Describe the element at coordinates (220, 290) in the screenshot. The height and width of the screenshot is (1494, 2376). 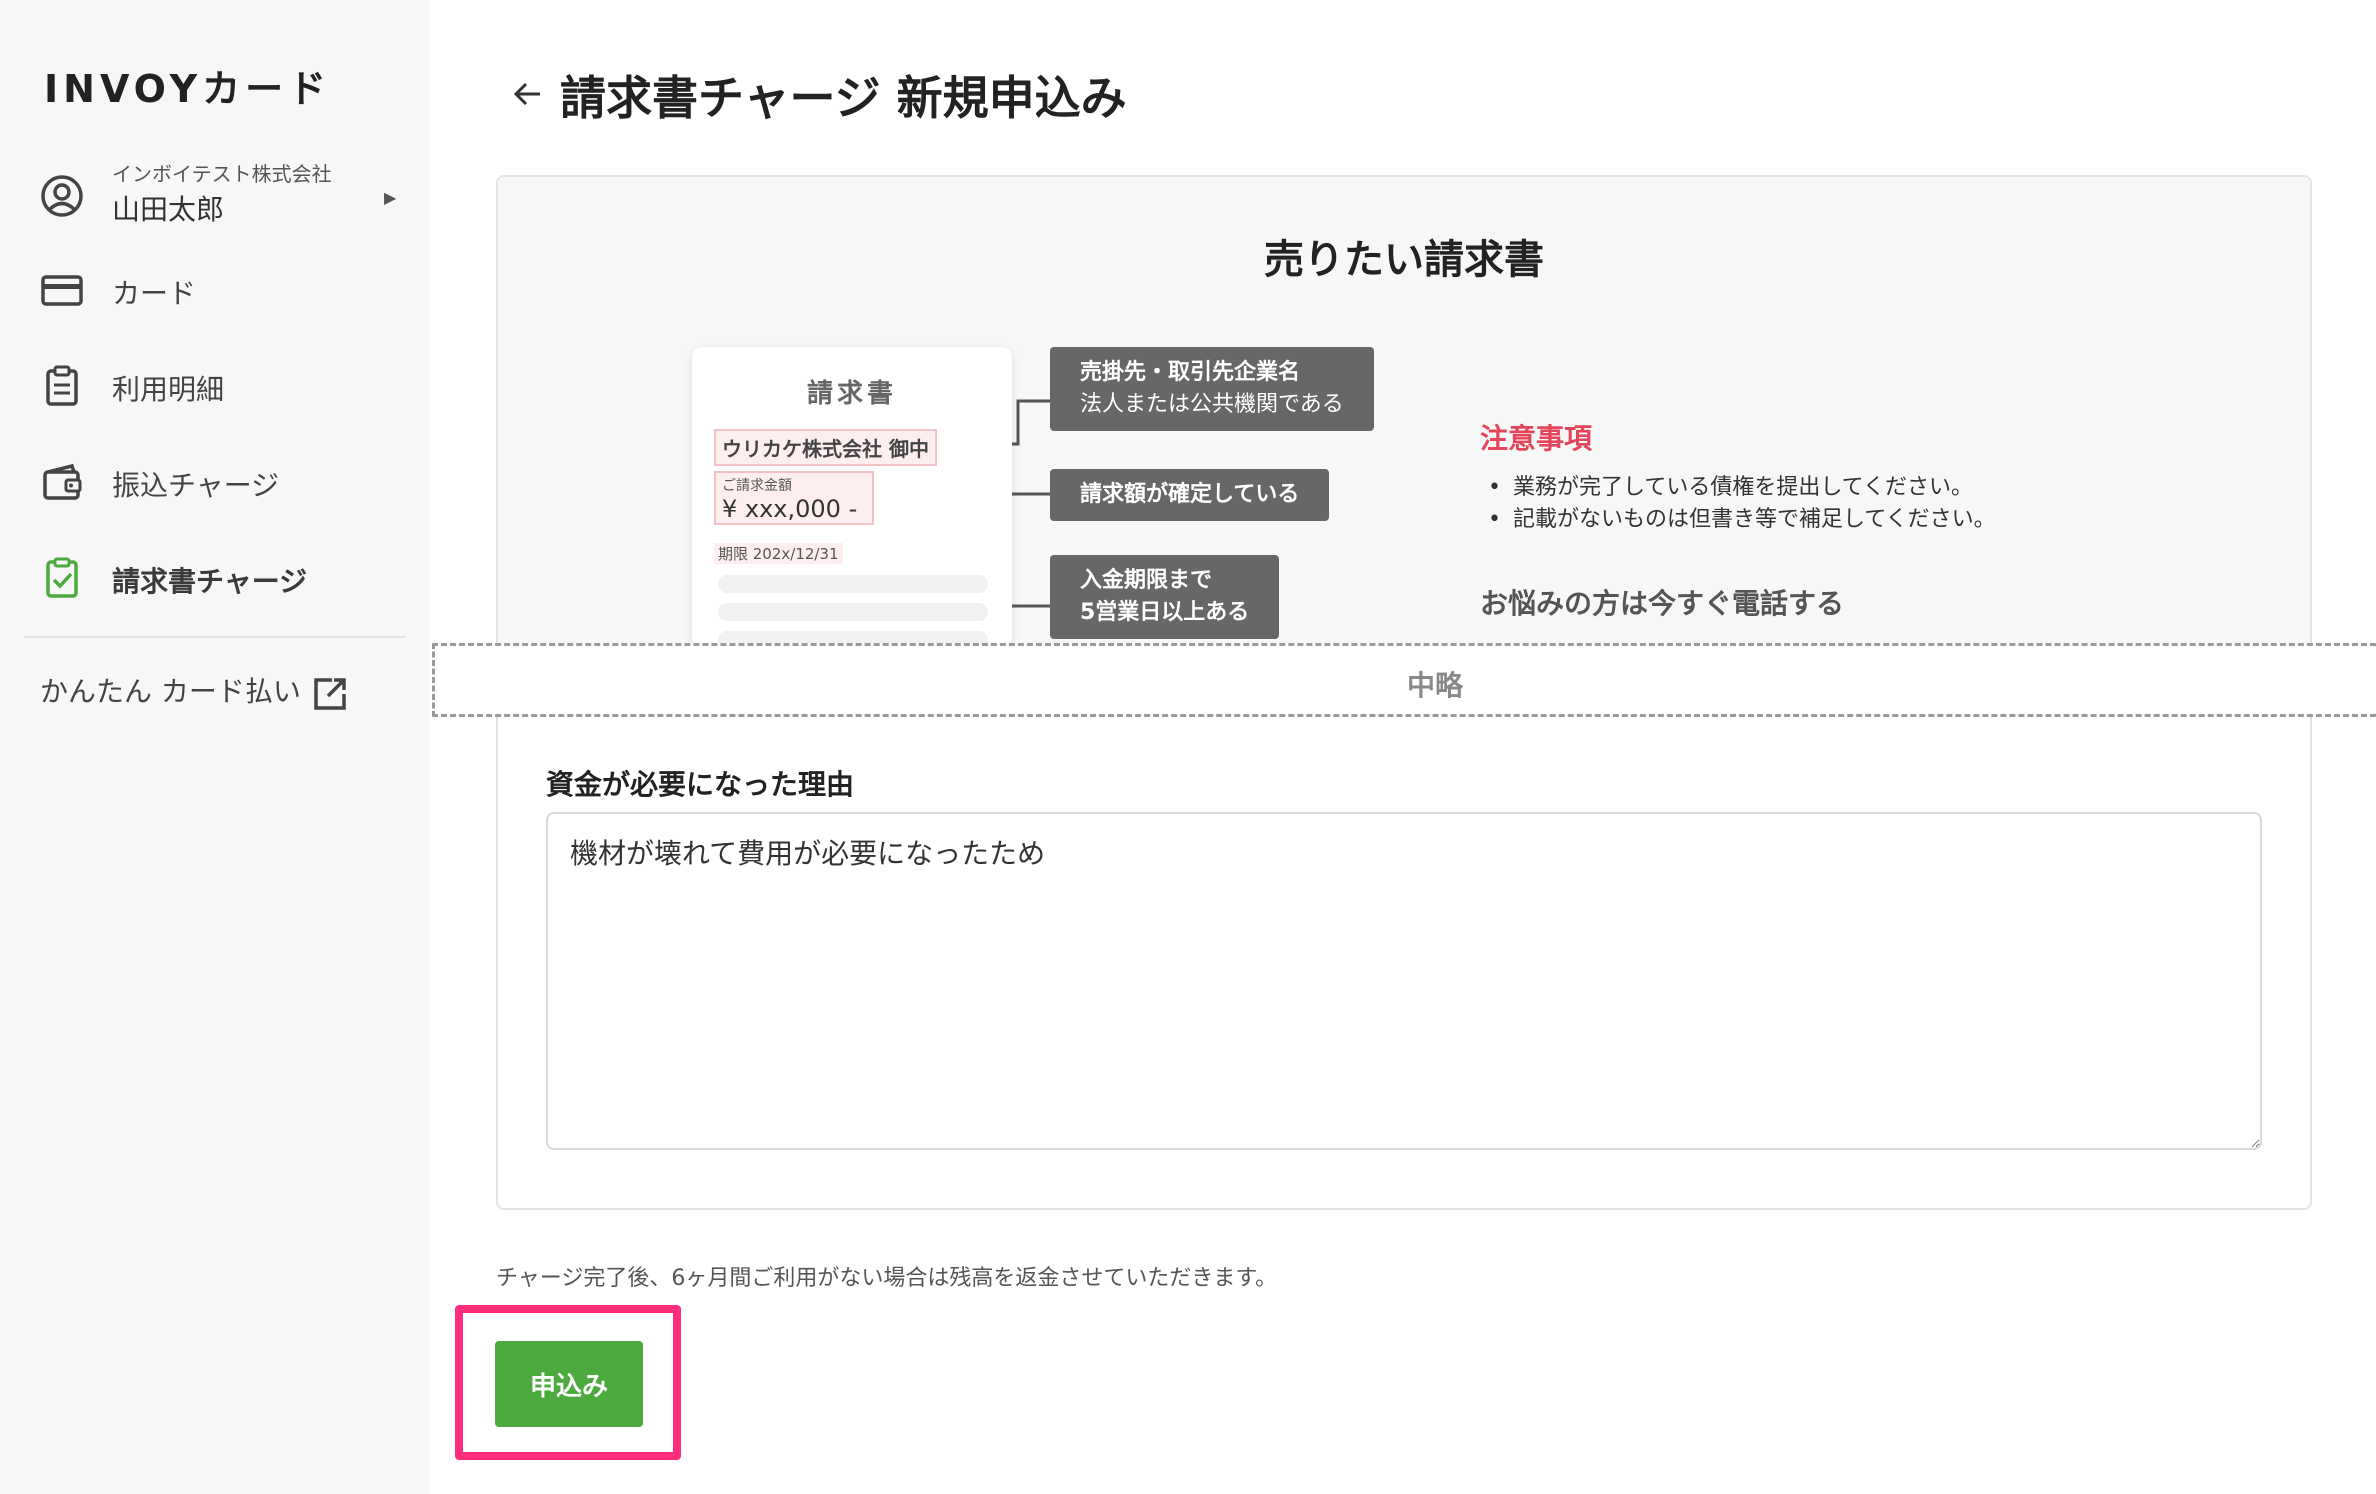
I see `sidebar-item-card: カード` at that location.